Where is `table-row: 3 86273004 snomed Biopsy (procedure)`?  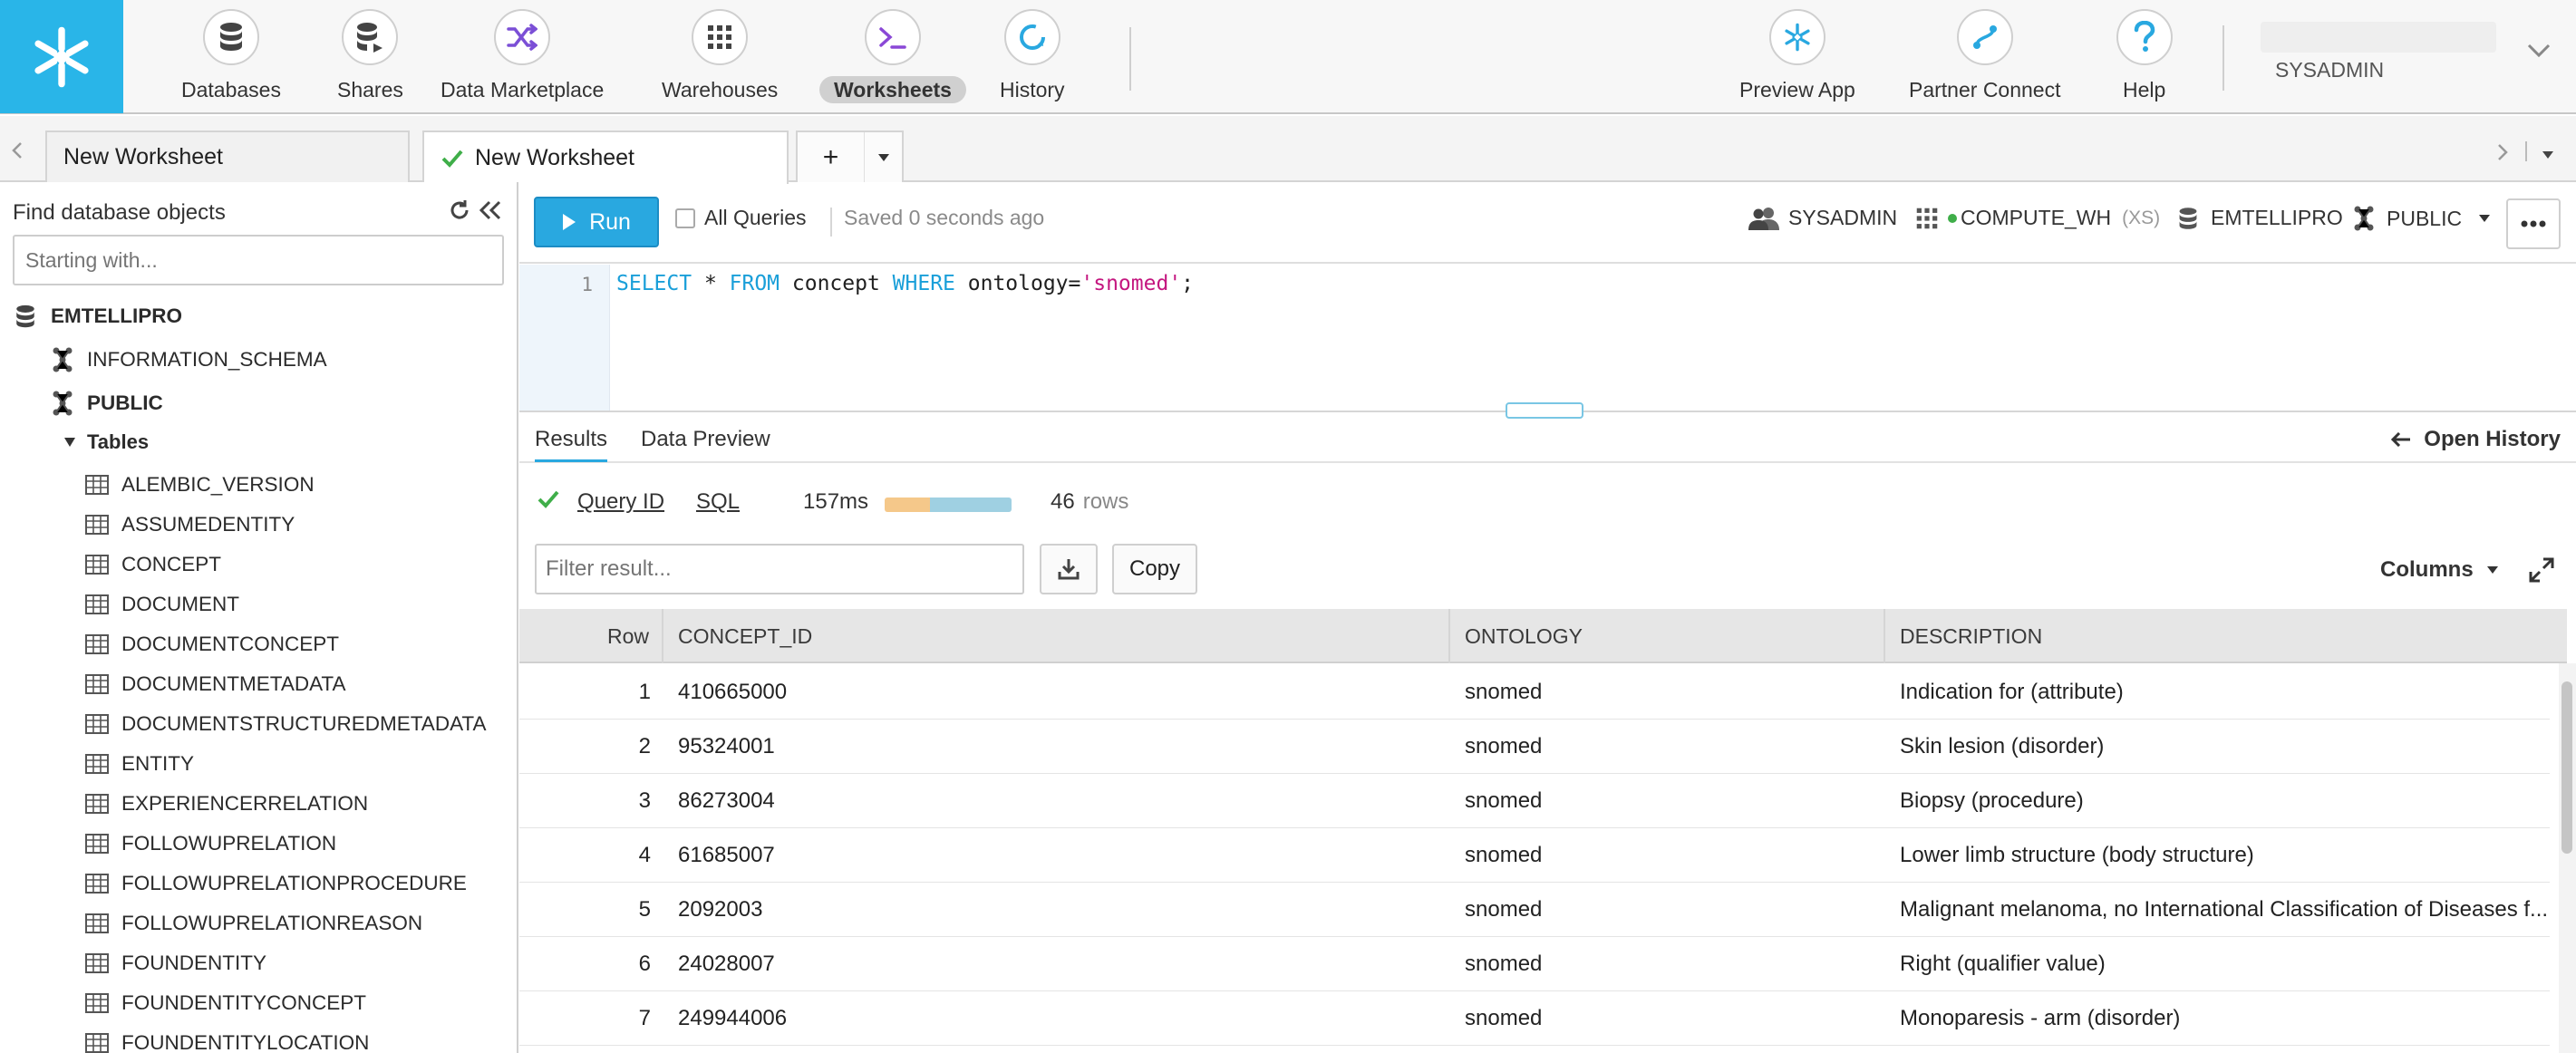
table-row: 3 86273004 snomed Biopsy (procedure) is located at coordinates (1534, 801).